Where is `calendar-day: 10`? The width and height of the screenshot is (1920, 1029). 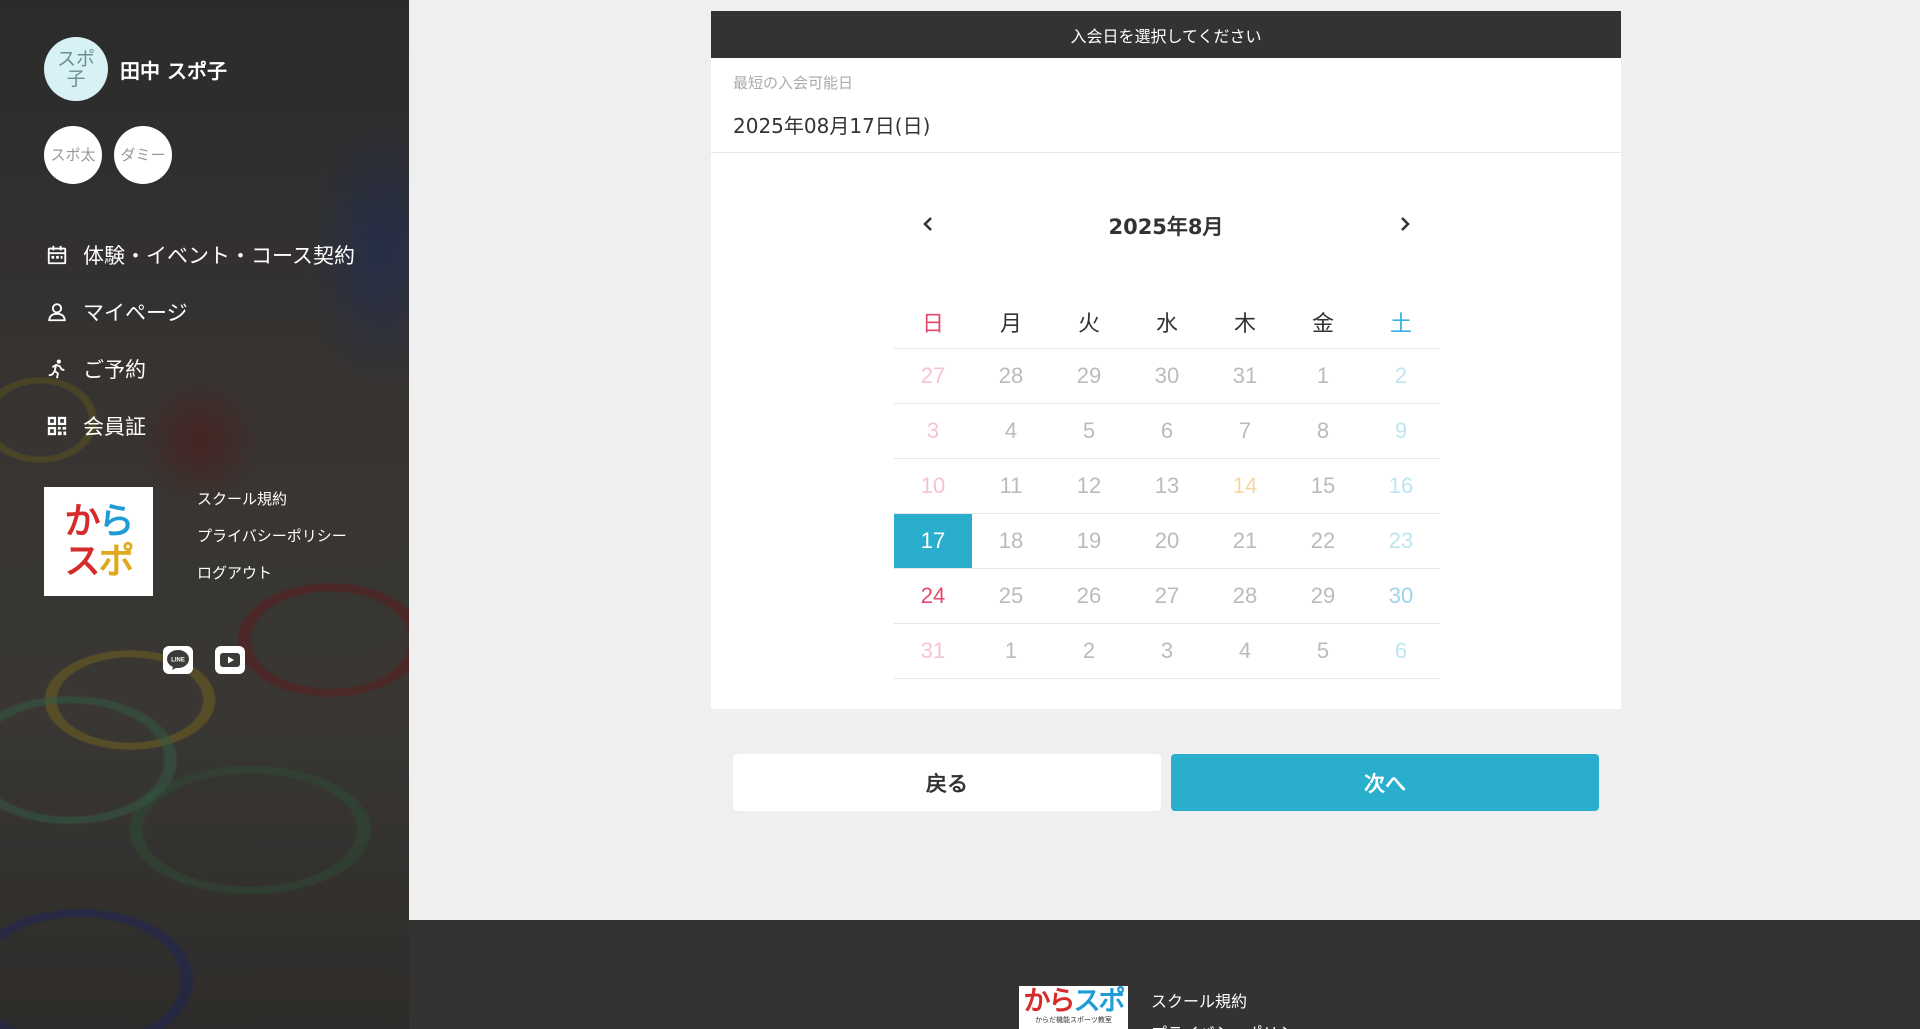
calendar-day: 10 is located at coordinates (933, 486).